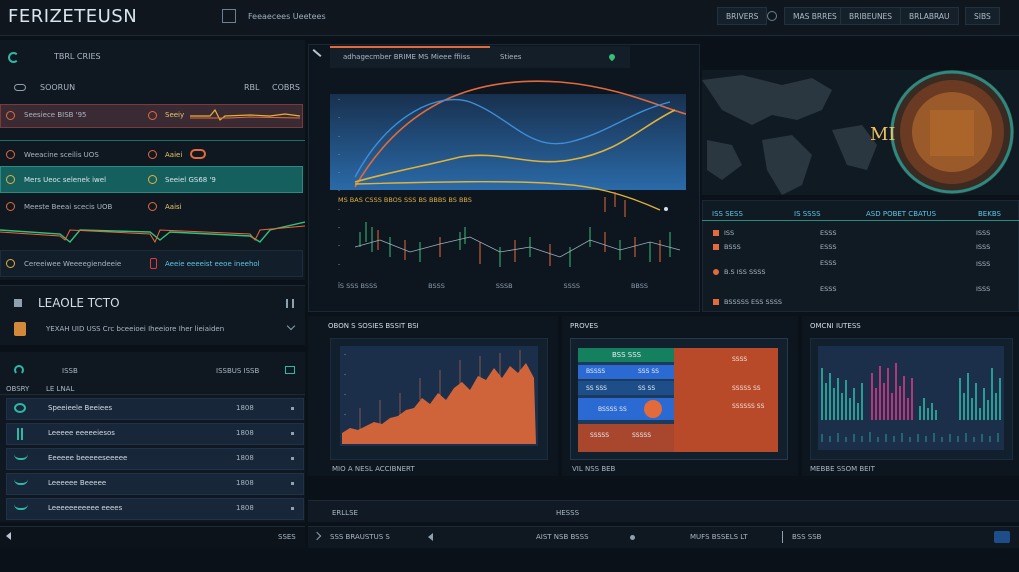  I want to click on bars-icon, so click(18, 303).